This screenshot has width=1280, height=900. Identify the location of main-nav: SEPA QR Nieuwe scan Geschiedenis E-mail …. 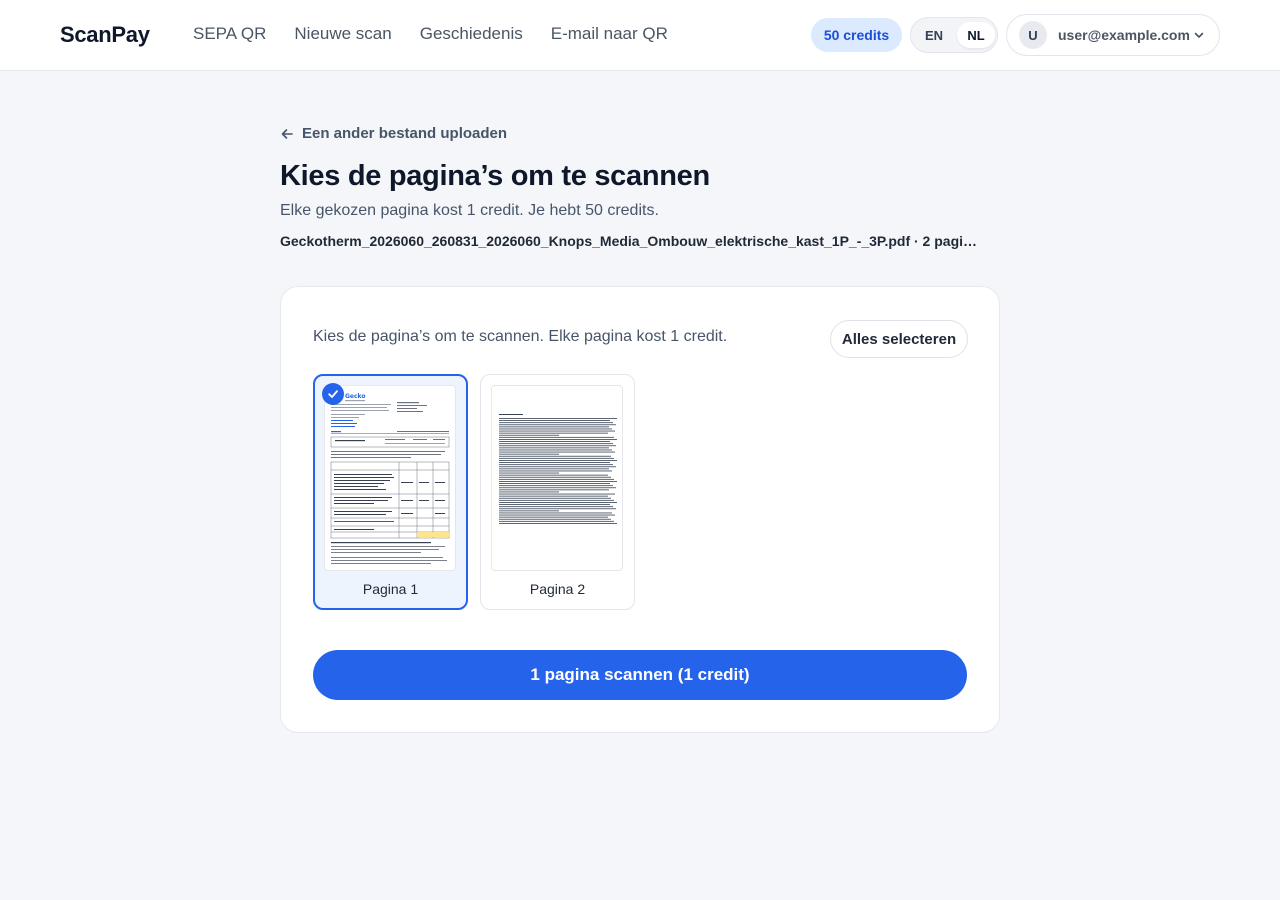
(430, 34).